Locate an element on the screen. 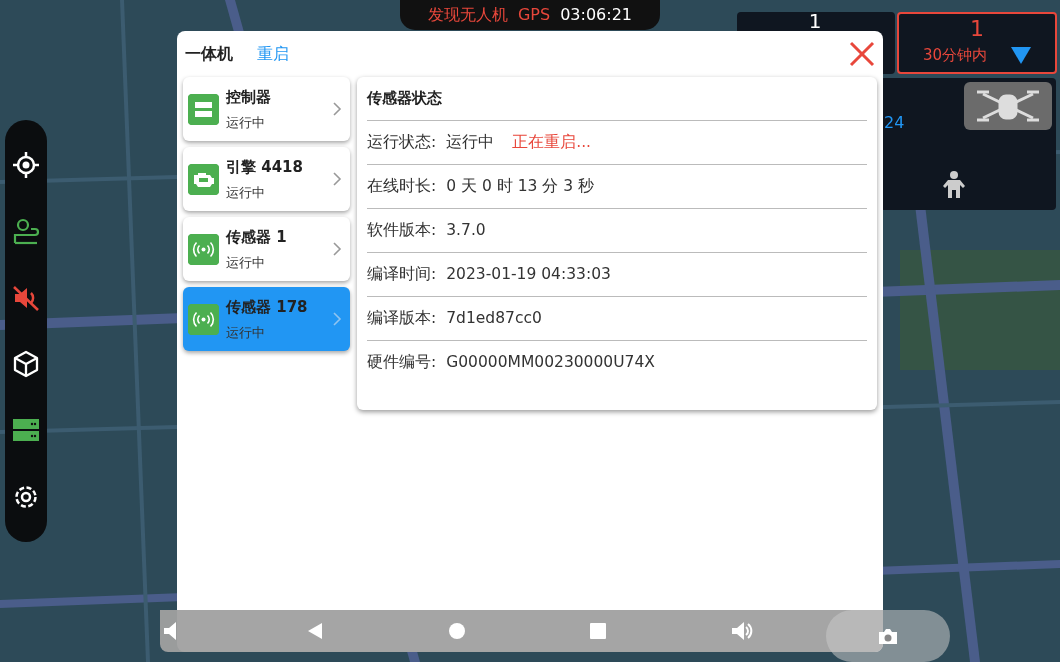 This screenshot has height=662, width=1060. clock-text: 03:06:21 is located at coordinates (596, 15).